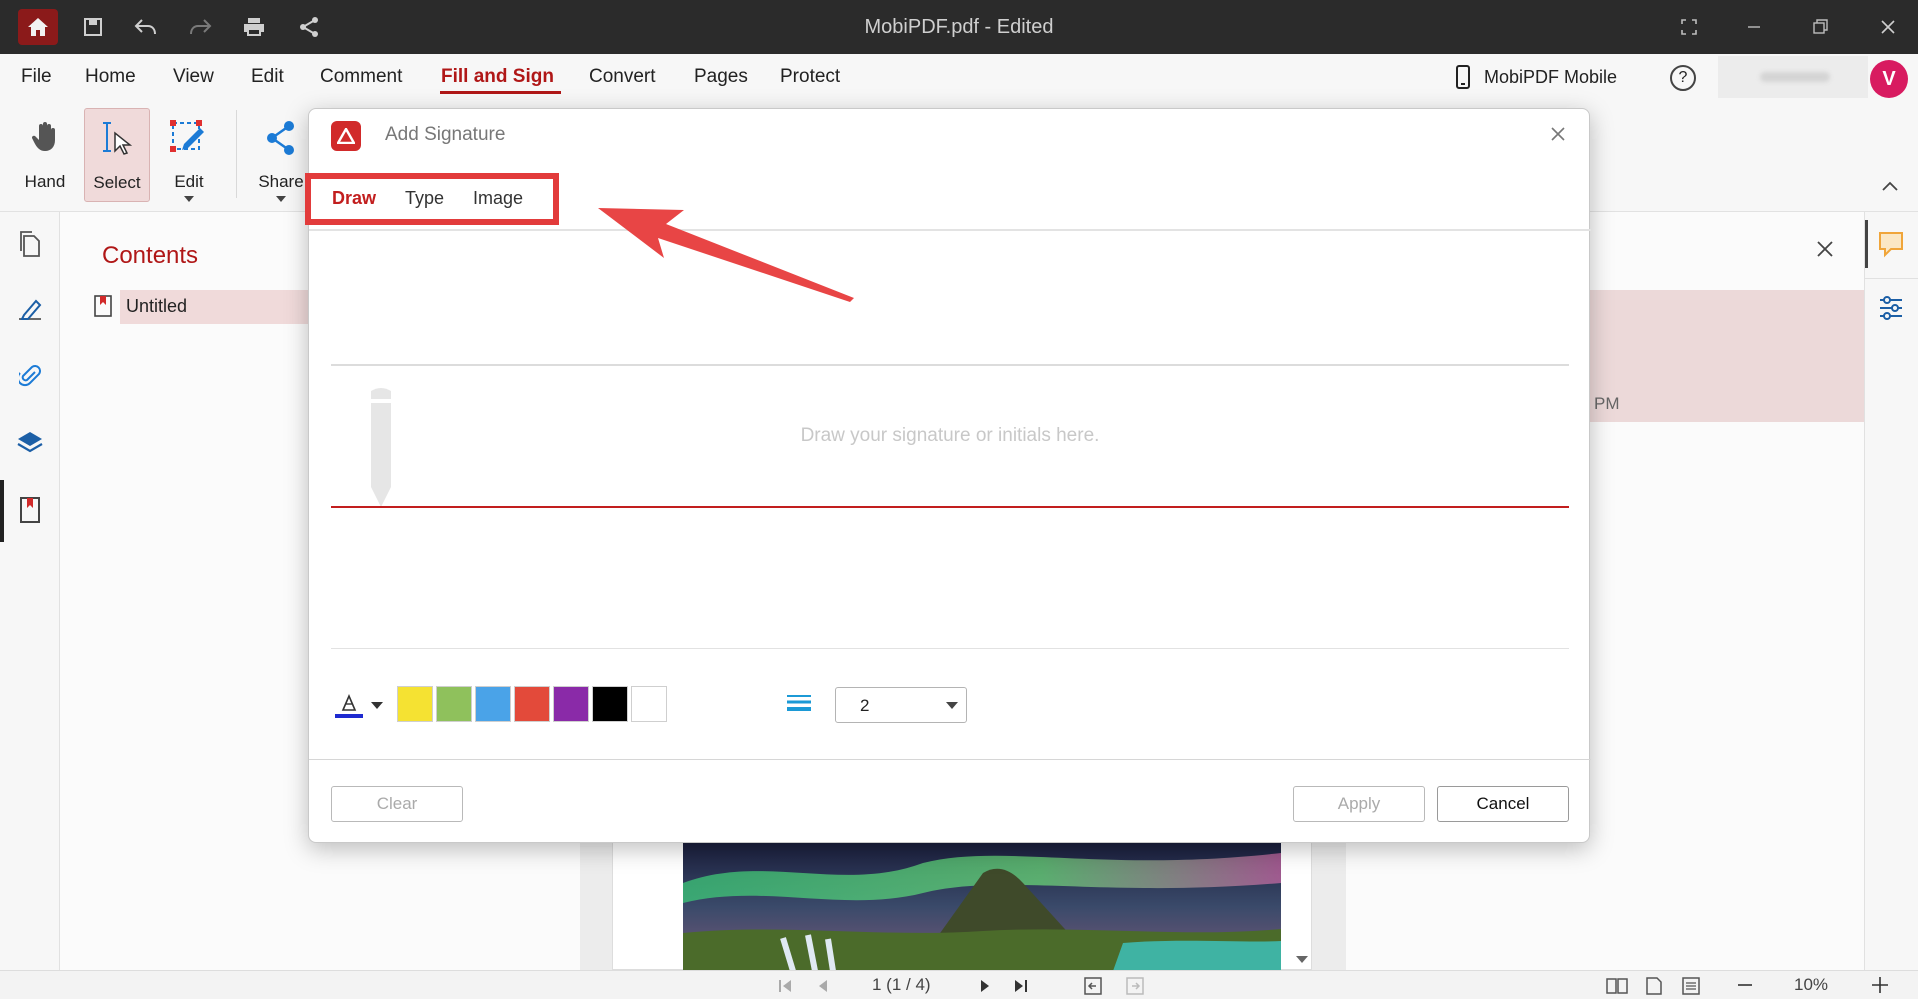 The image size is (1918, 999). I want to click on properties-panel-toggle, so click(1891, 310).